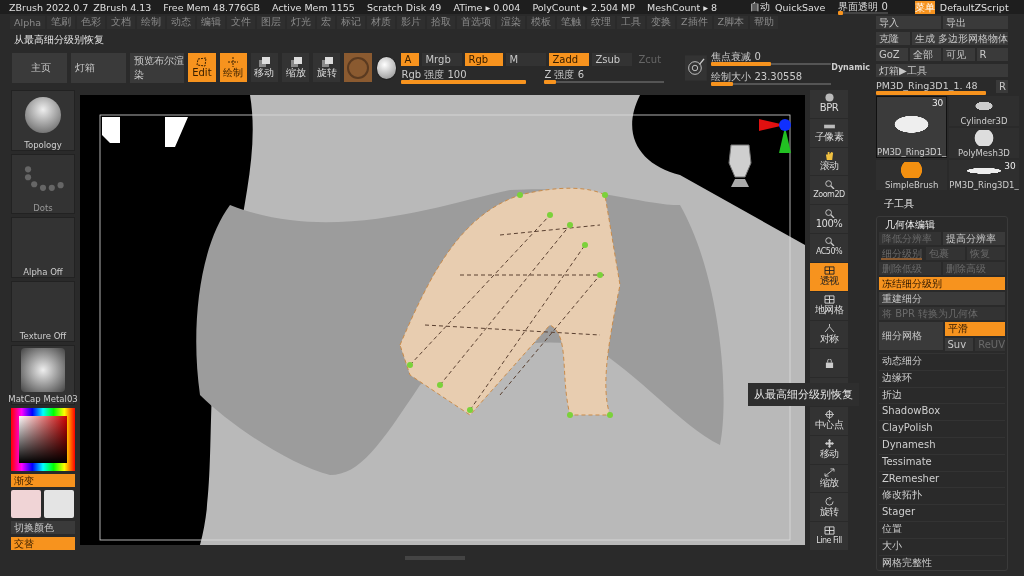  What do you see at coordinates (829, 363) in the screenshot?
I see `viewport-tool-button` at bounding box center [829, 363].